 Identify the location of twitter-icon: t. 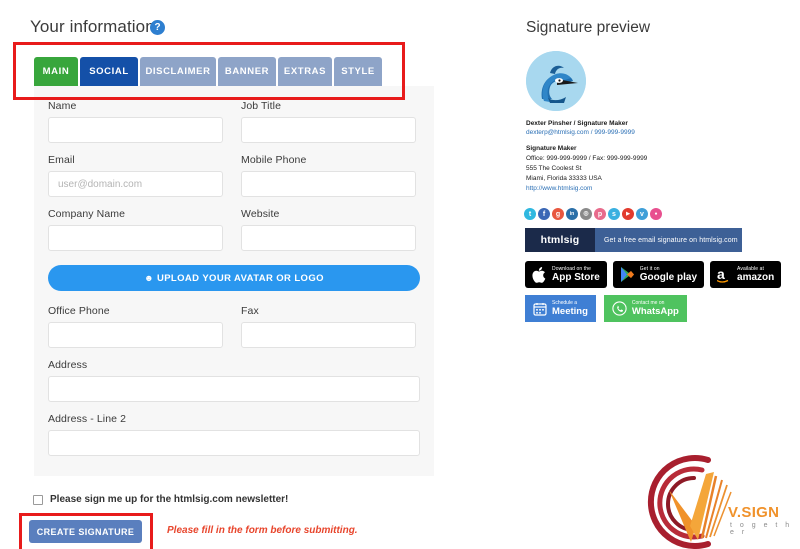
(530, 214).